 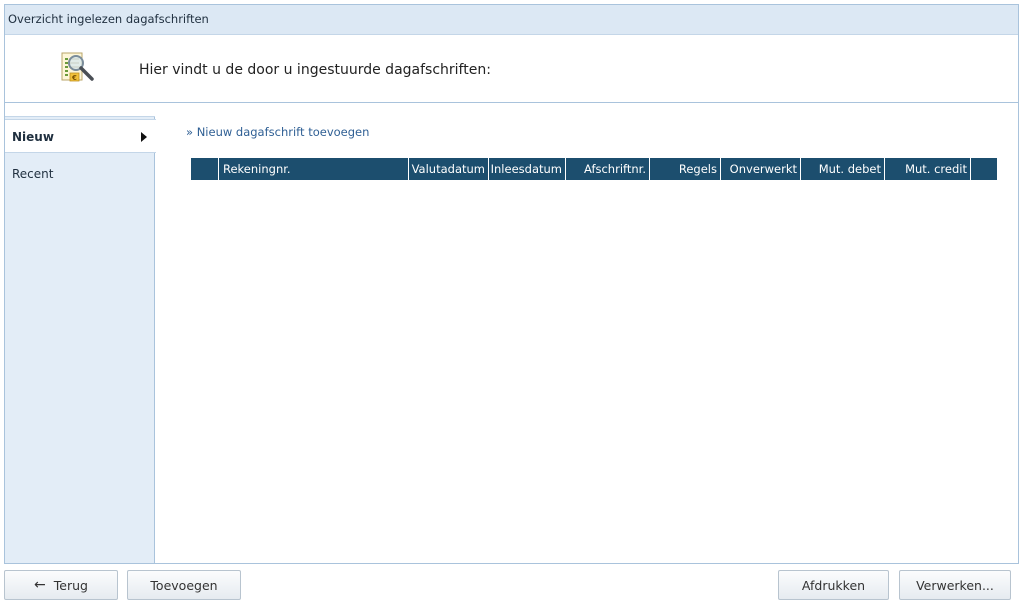 I want to click on print-button-label: Afdrukken, so click(x=833, y=585).